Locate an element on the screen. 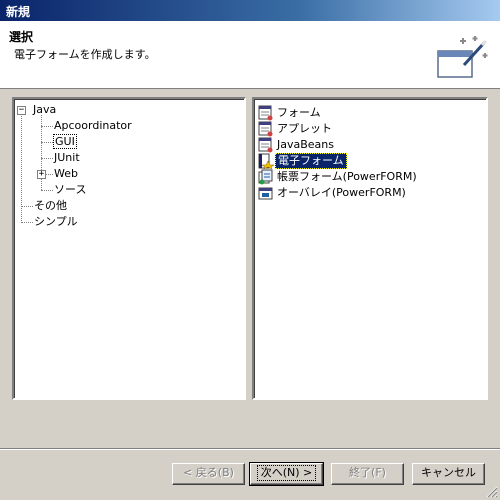  javabeans-icon is located at coordinates (265, 145).